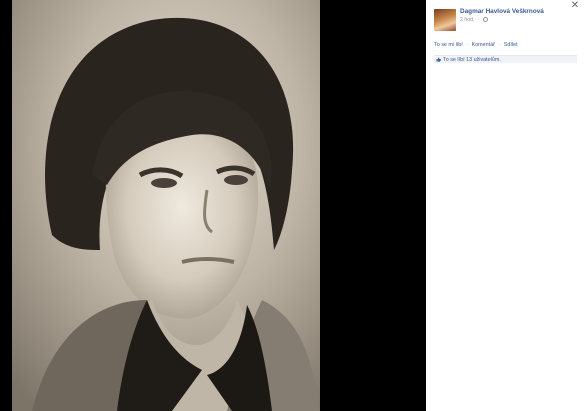  What do you see at coordinates (448, 45) in the screenshot?
I see `like-link: To se mi líbí` at bounding box center [448, 45].